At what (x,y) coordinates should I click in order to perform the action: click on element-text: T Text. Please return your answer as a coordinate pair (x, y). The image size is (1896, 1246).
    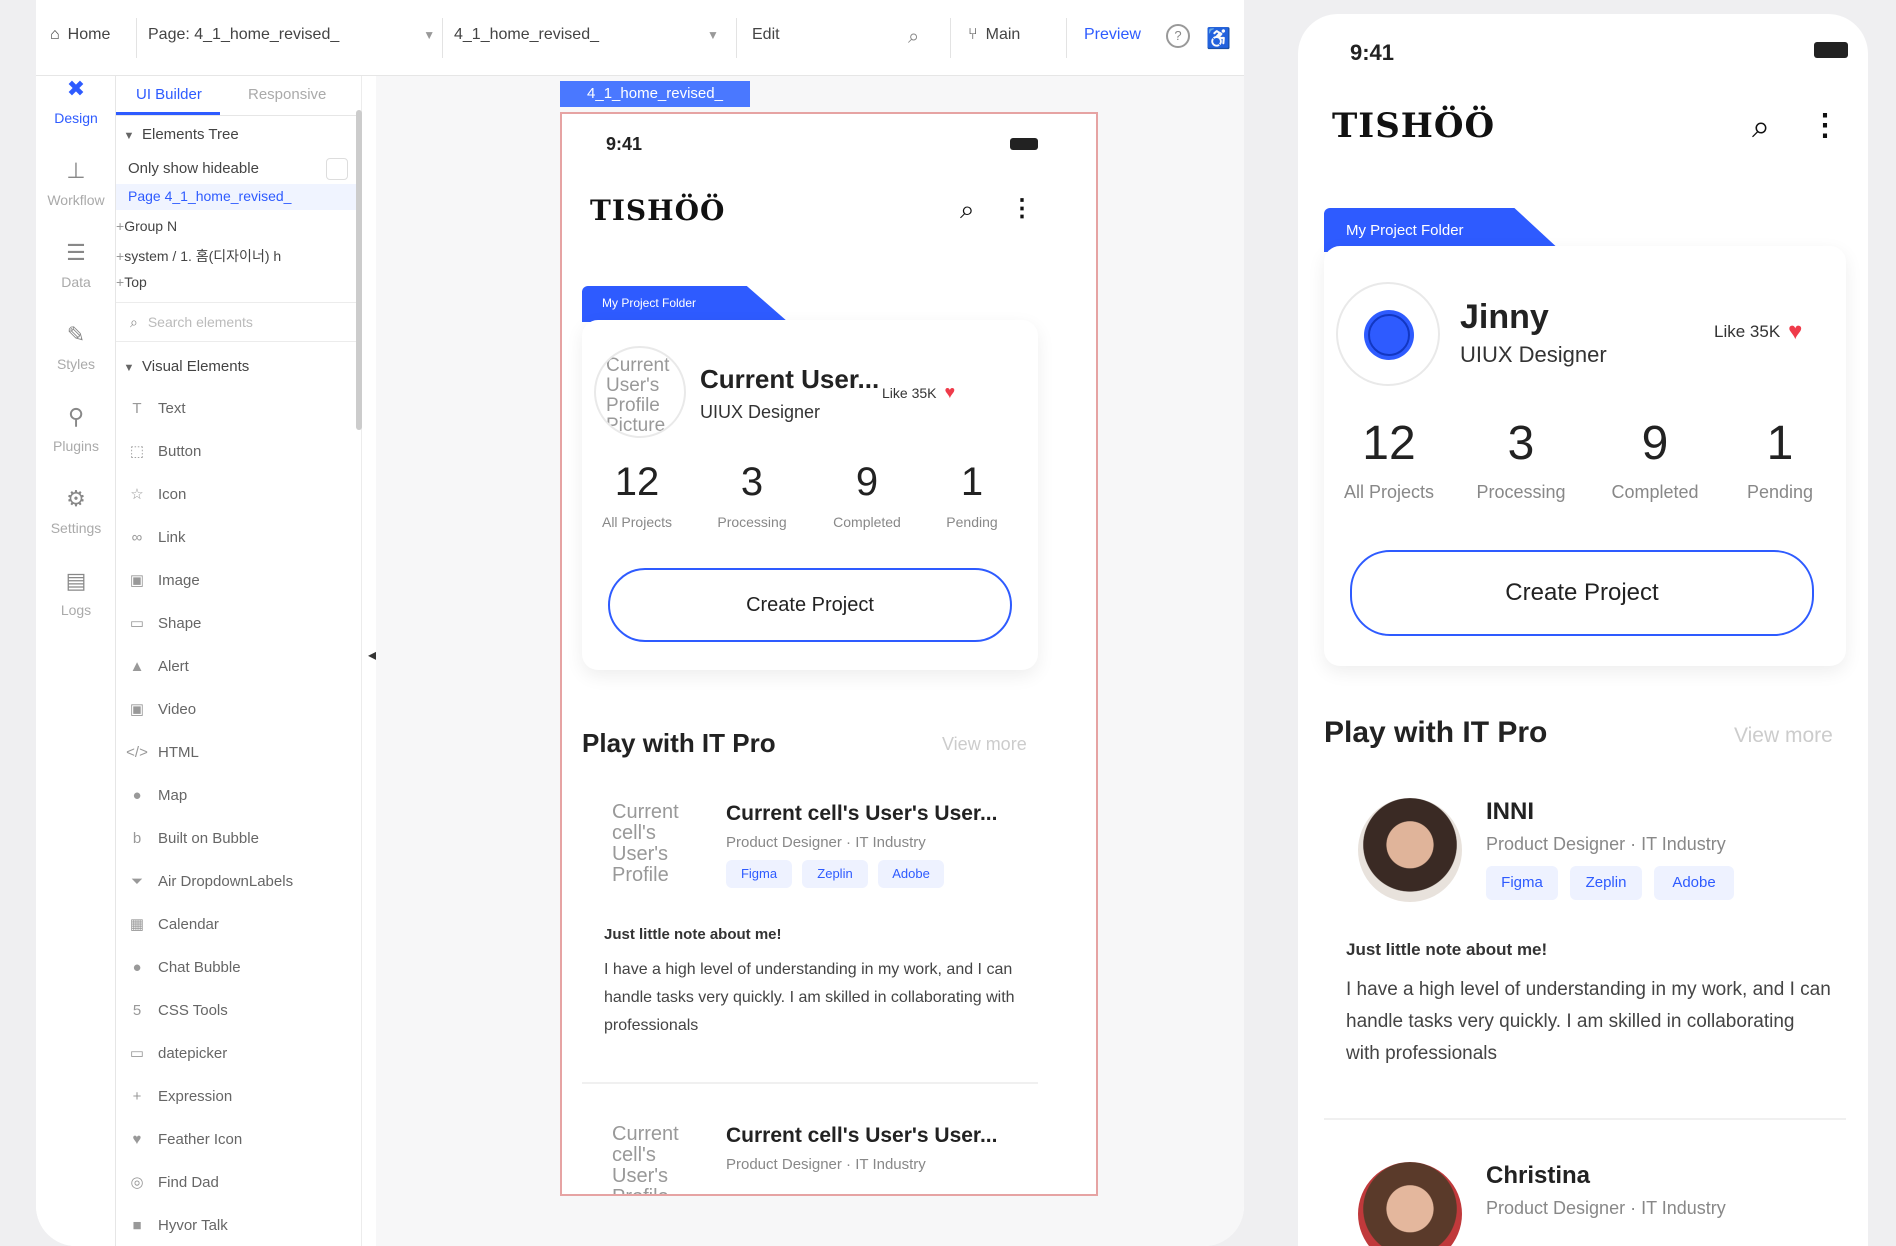
    Looking at the image, I should click on (239, 408).